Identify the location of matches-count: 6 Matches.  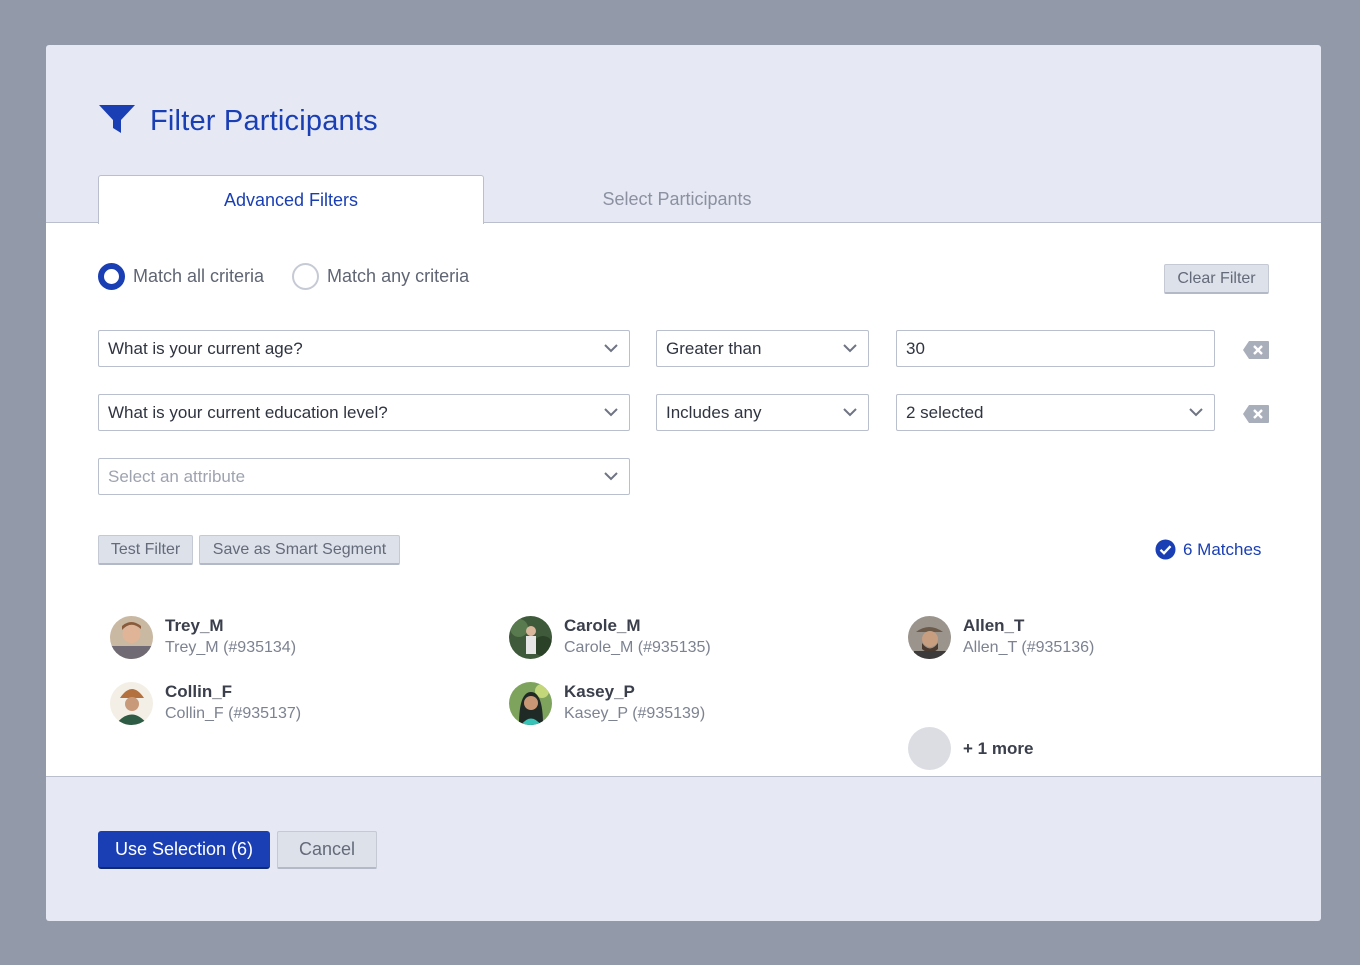
(1222, 549).